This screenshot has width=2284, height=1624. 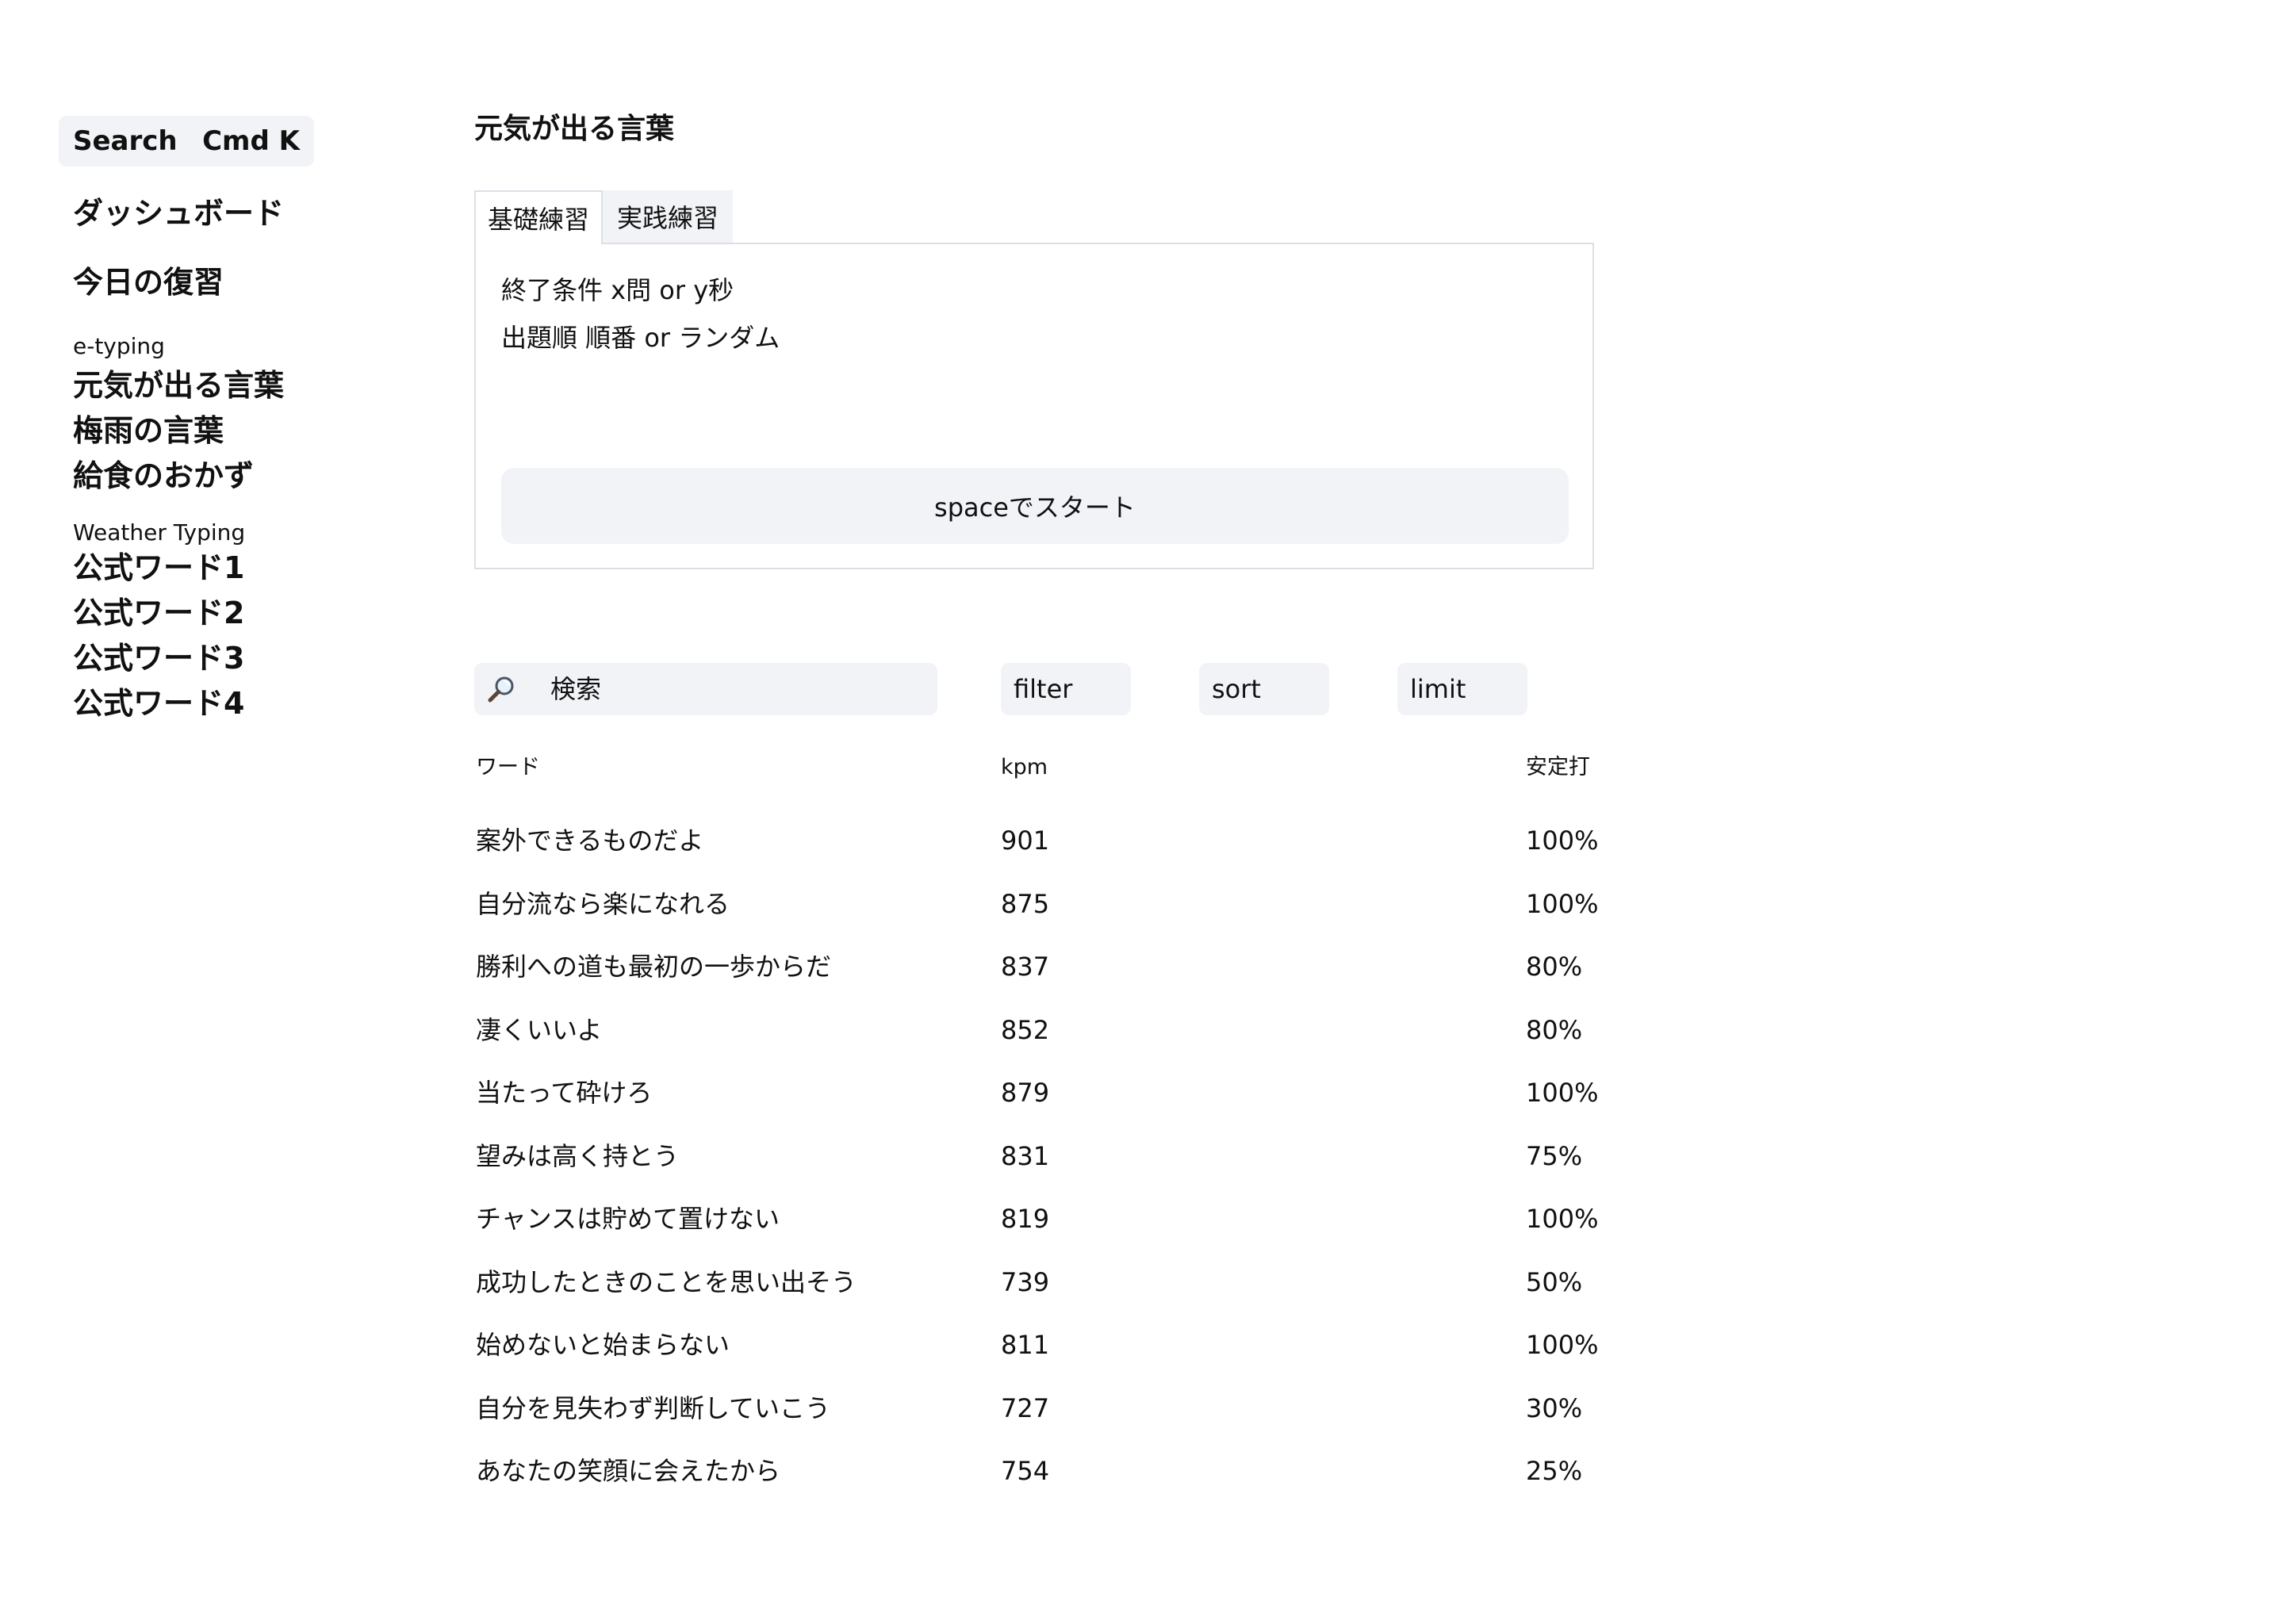 I want to click on column-header-word: ワード, so click(x=508, y=767).